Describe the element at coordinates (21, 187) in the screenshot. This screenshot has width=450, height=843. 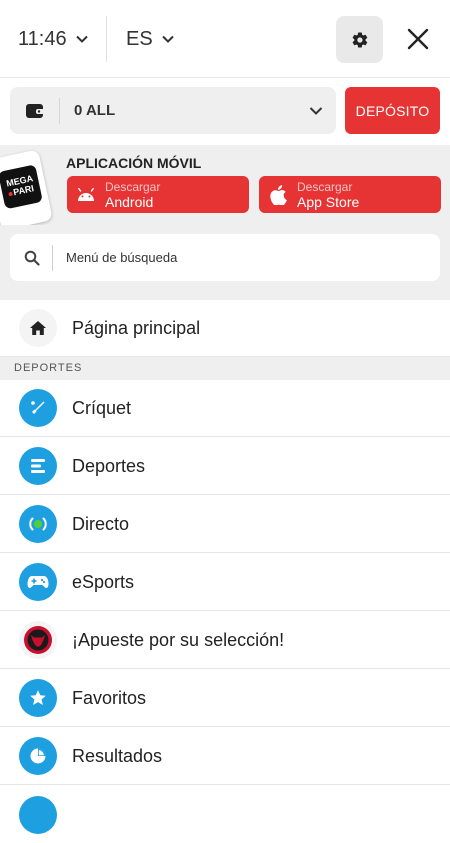
I see `megapari-logo: MEGA PARI` at that location.